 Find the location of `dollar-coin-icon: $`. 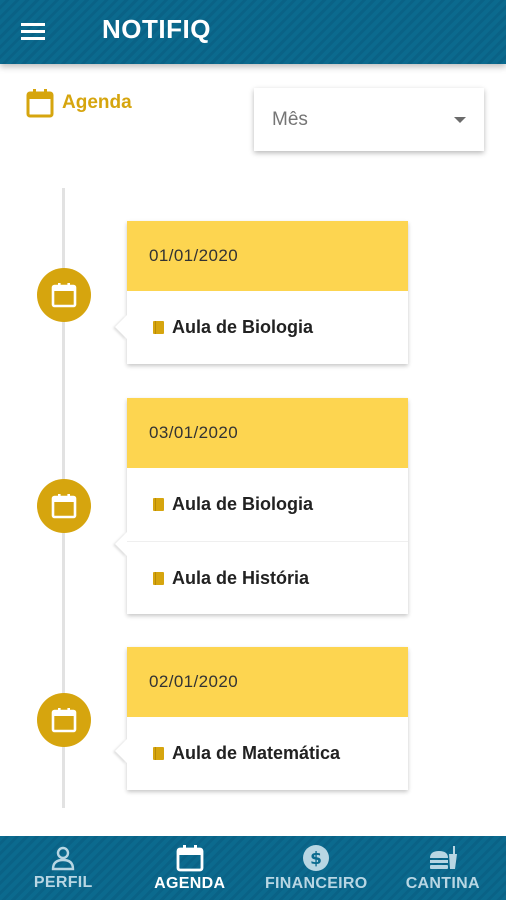

dollar-coin-icon: $ is located at coordinates (316, 858).